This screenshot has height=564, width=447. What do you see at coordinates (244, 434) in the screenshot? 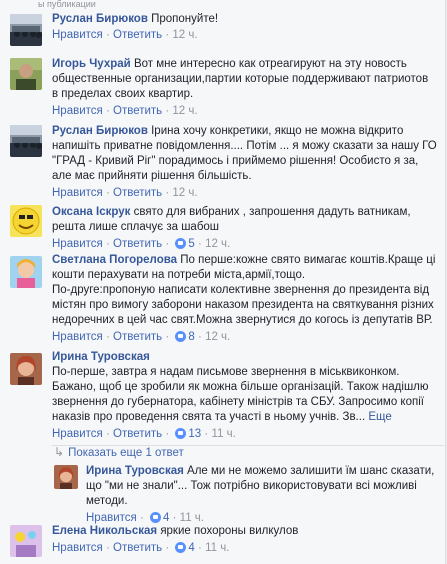
I see `comment-actions: Нравится · Ответить · 13 · 11 ч.` at bounding box center [244, 434].